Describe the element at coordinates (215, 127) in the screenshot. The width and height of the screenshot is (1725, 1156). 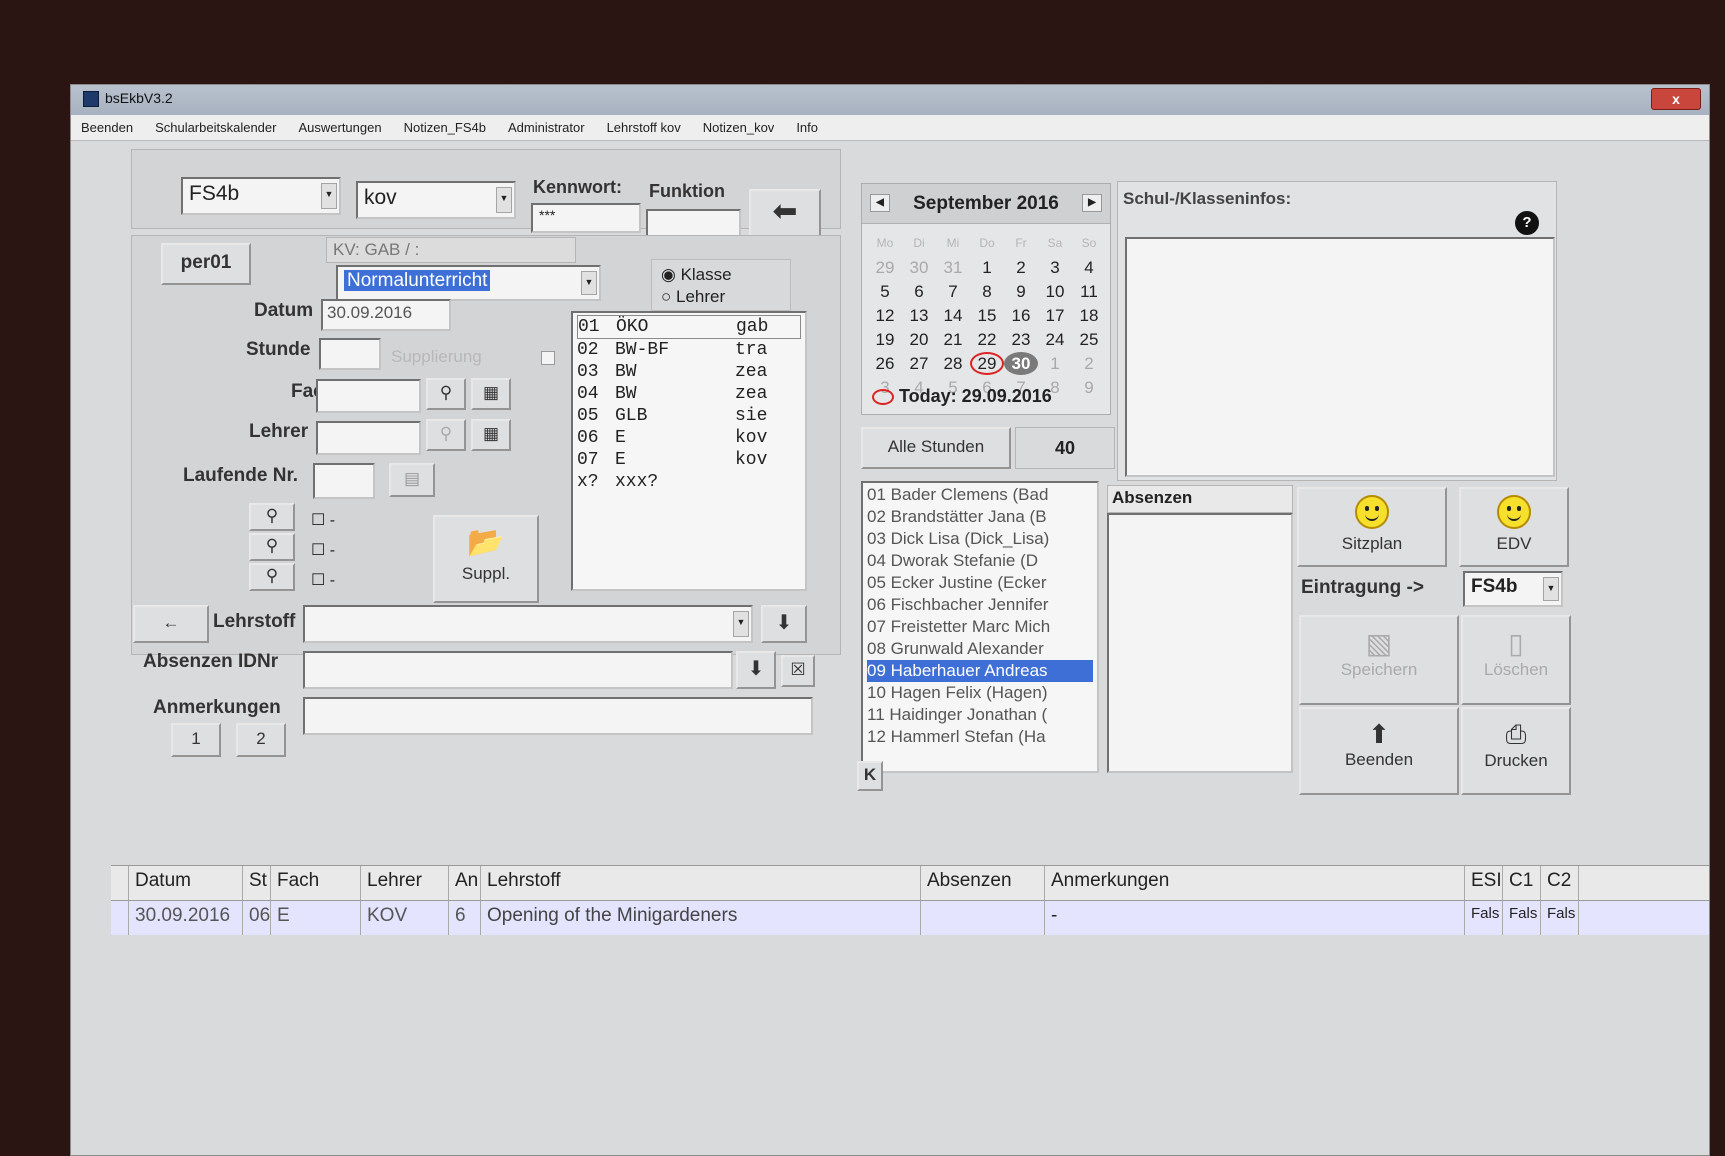
I see `menu-schularbeitskalender: Schularbeitskalender` at that location.